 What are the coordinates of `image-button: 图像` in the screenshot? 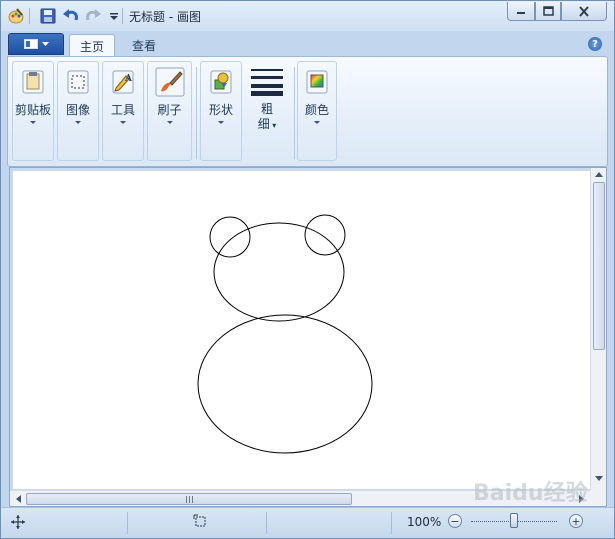 It's located at (78, 111).